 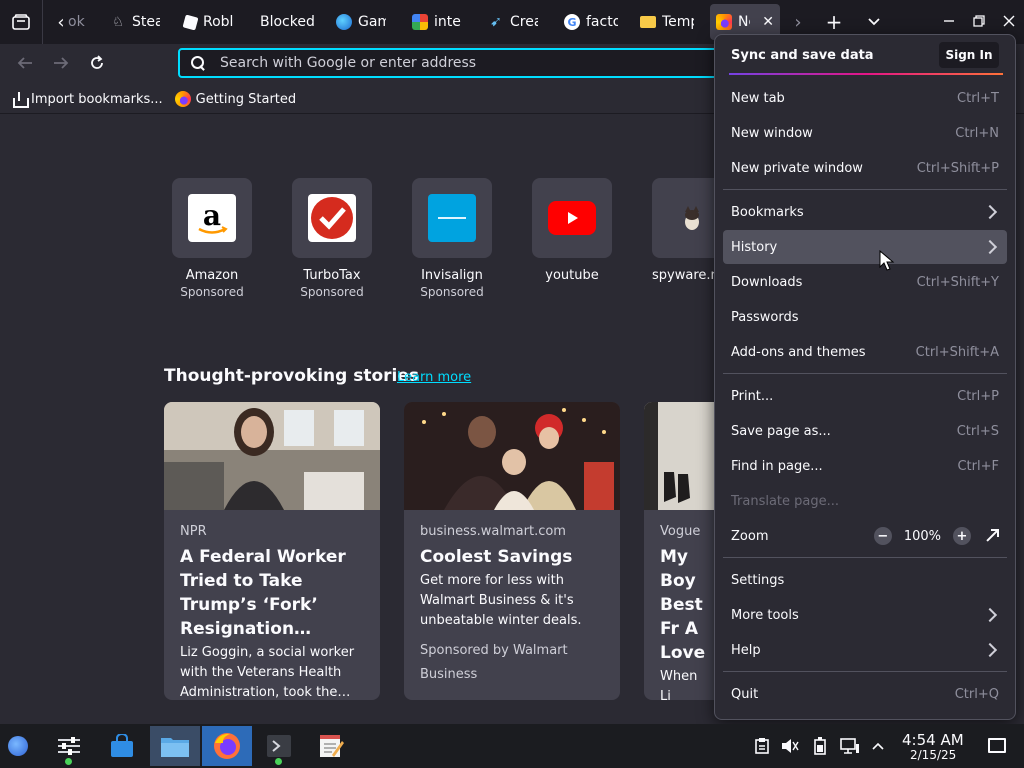 What do you see at coordinates (865, 431) in the screenshot?
I see `menu-item-save-page-as: Save page as... Ctrl+S` at bounding box center [865, 431].